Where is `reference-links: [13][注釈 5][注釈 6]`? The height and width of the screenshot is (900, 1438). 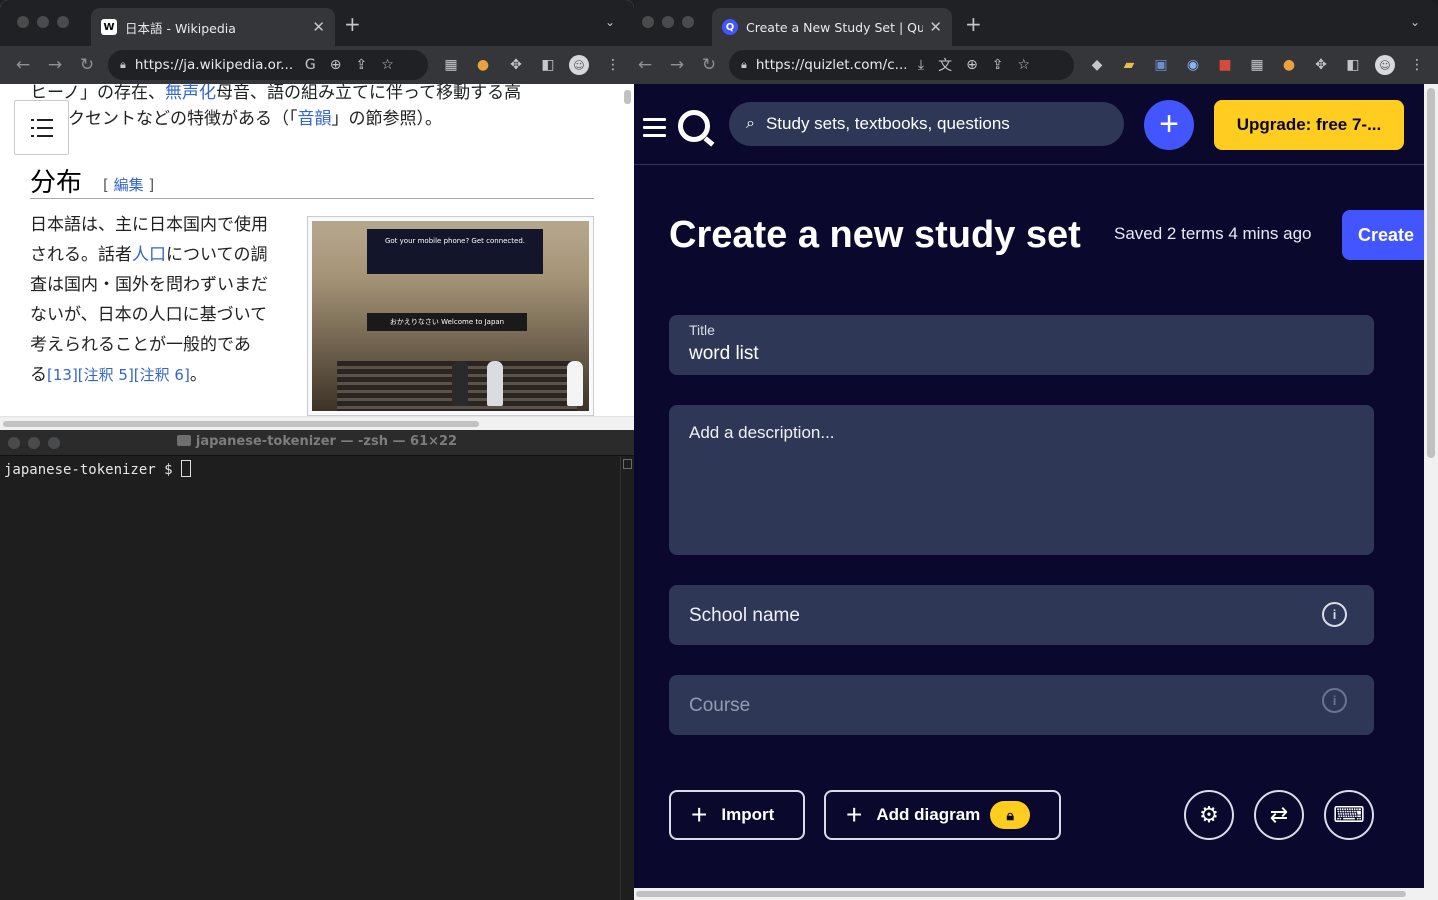
reference-links: [13][注釈 5][注釈 6] is located at coordinates (118, 375).